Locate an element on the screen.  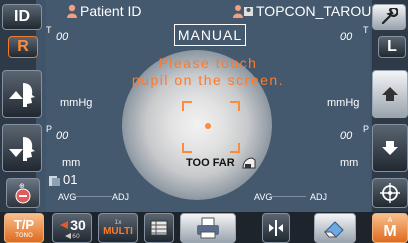
adj-right-label: ADJ is located at coordinates (319, 197).